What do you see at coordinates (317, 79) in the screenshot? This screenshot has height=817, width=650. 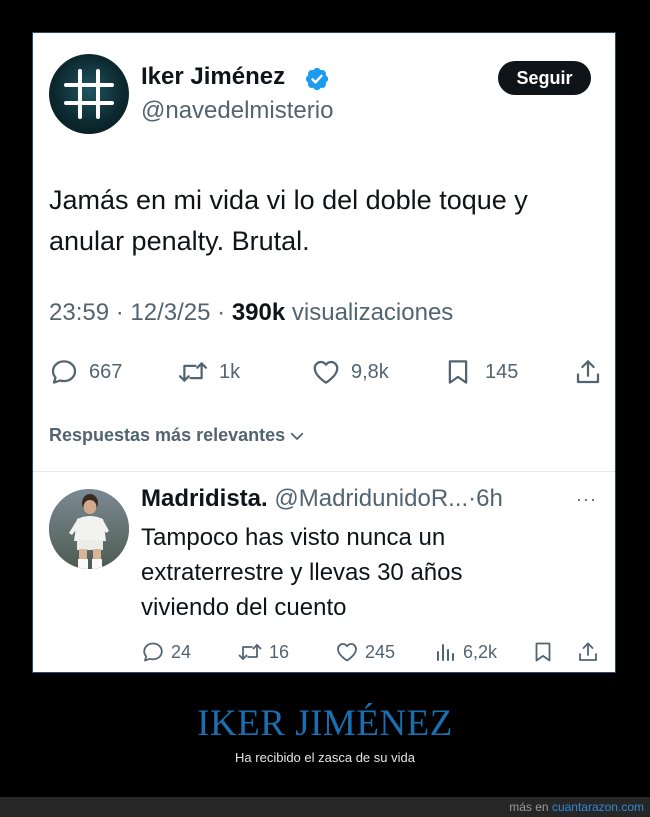 I see `verified-badge-icon` at bounding box center [317, 79].